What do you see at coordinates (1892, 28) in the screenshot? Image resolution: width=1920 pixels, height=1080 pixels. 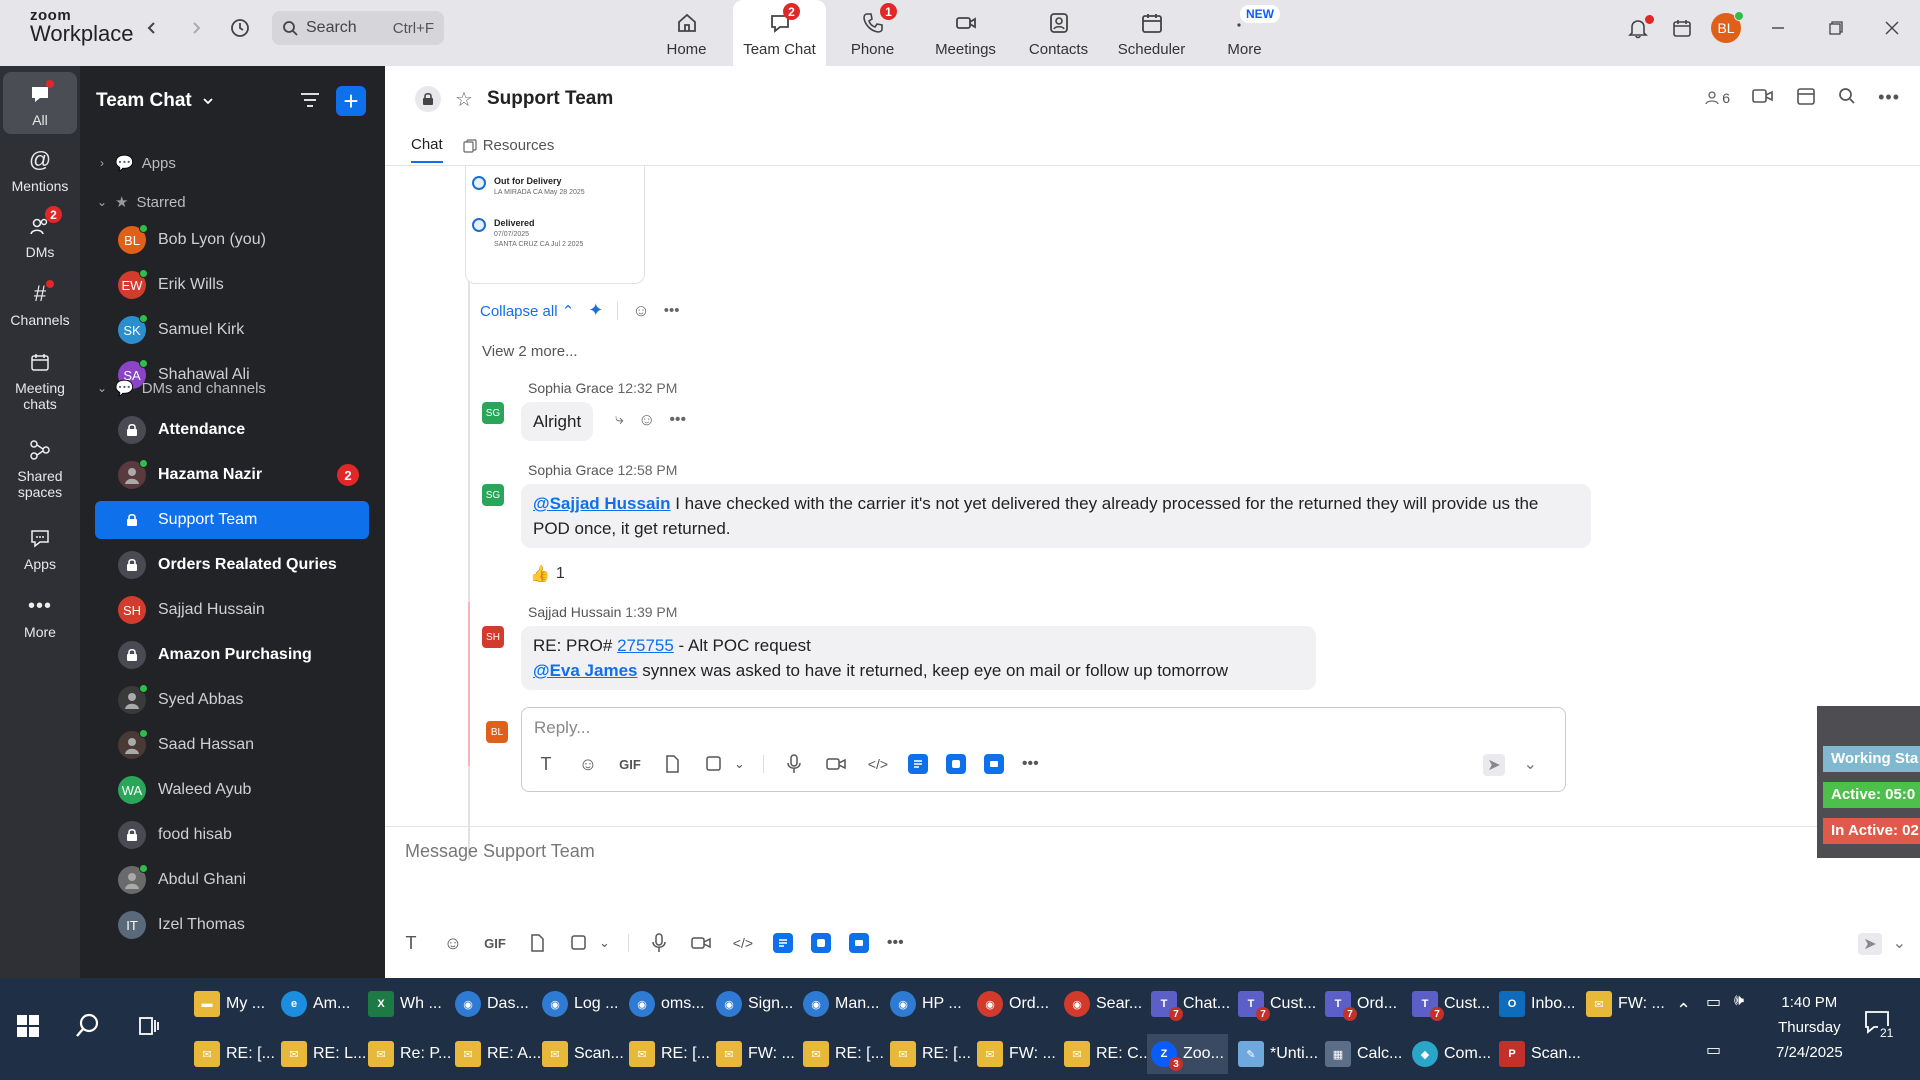 I see `close-window-icon` at bounding box center [1892, 28].